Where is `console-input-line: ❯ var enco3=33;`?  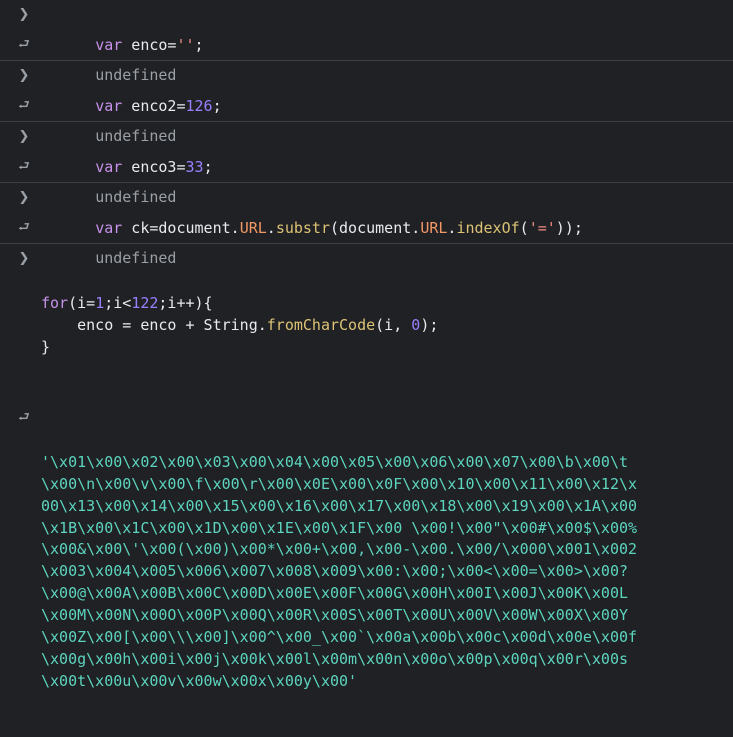
console-input-line: ❯ var enco3=33; is located at coordinates (366, 149).